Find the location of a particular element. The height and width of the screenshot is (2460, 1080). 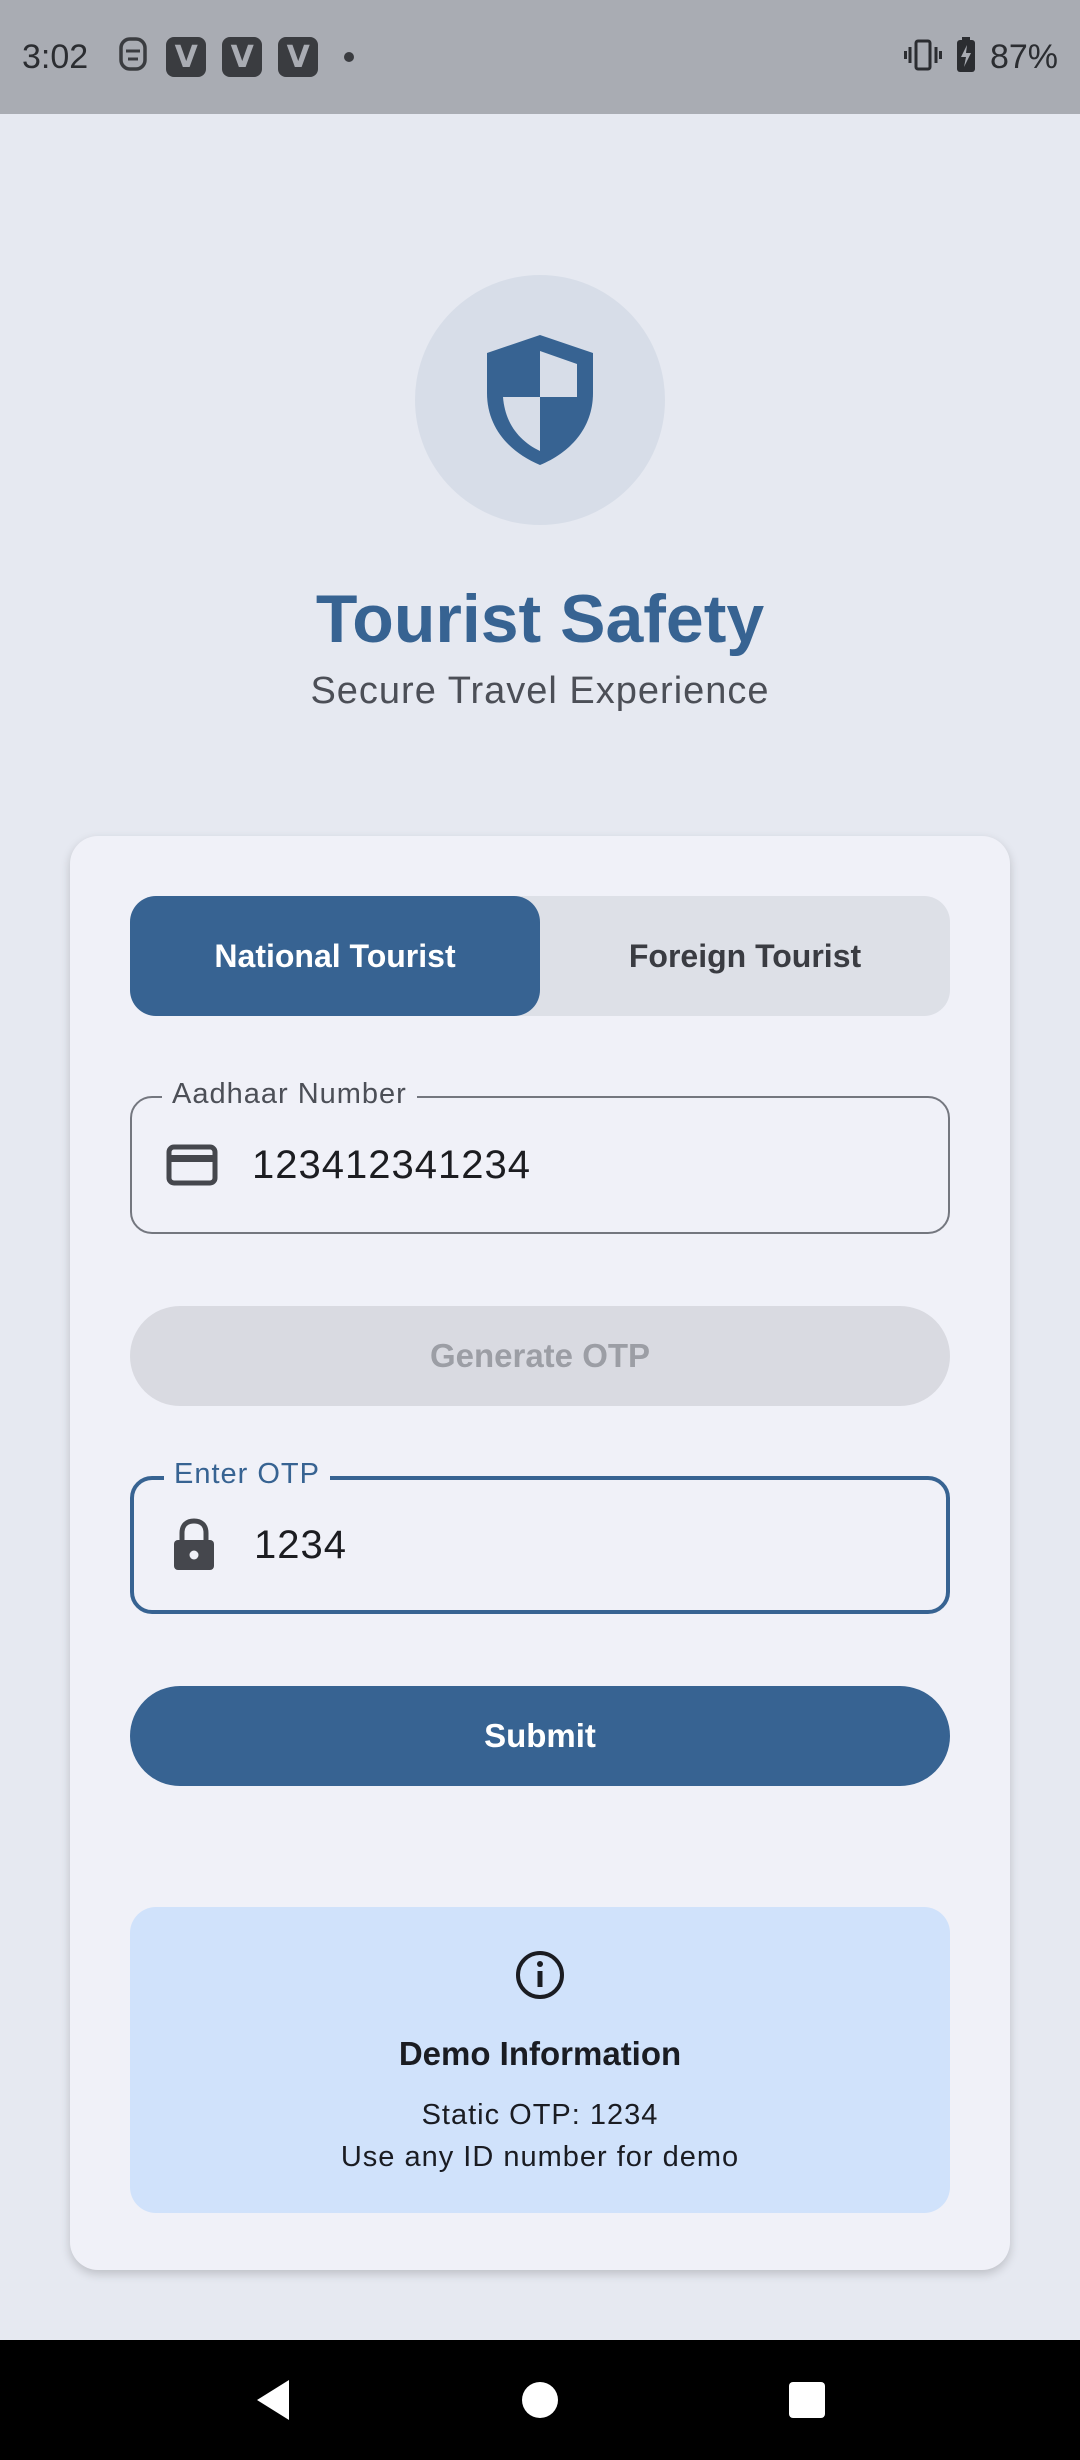

notification-icons: V V V is located at coordinates (235, 57).